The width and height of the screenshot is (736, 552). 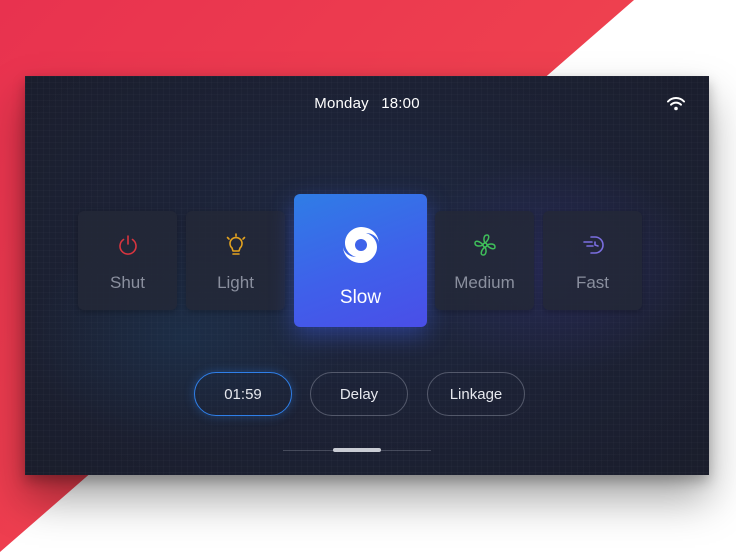 I want to click on mode-label: Slow, so click(x=360, y=297).